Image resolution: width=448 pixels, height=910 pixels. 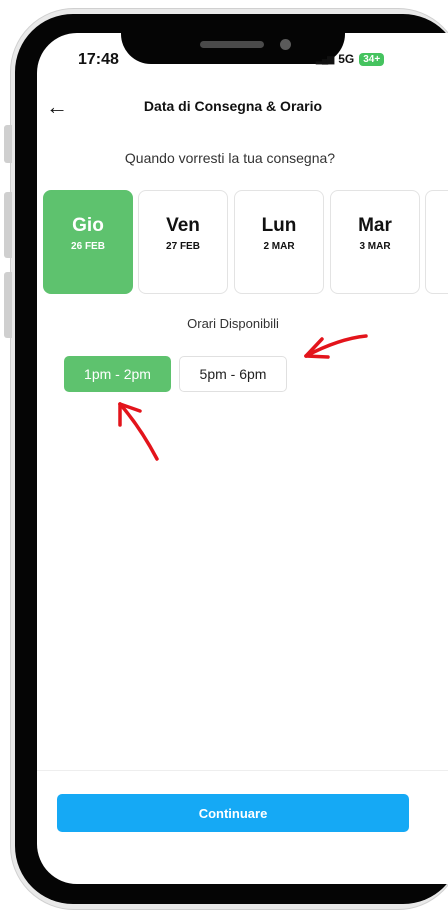 What do you see at coordinates (88, 225) in the screenshot?
I see `day-name: Gio` at bounding box center [88, 225].